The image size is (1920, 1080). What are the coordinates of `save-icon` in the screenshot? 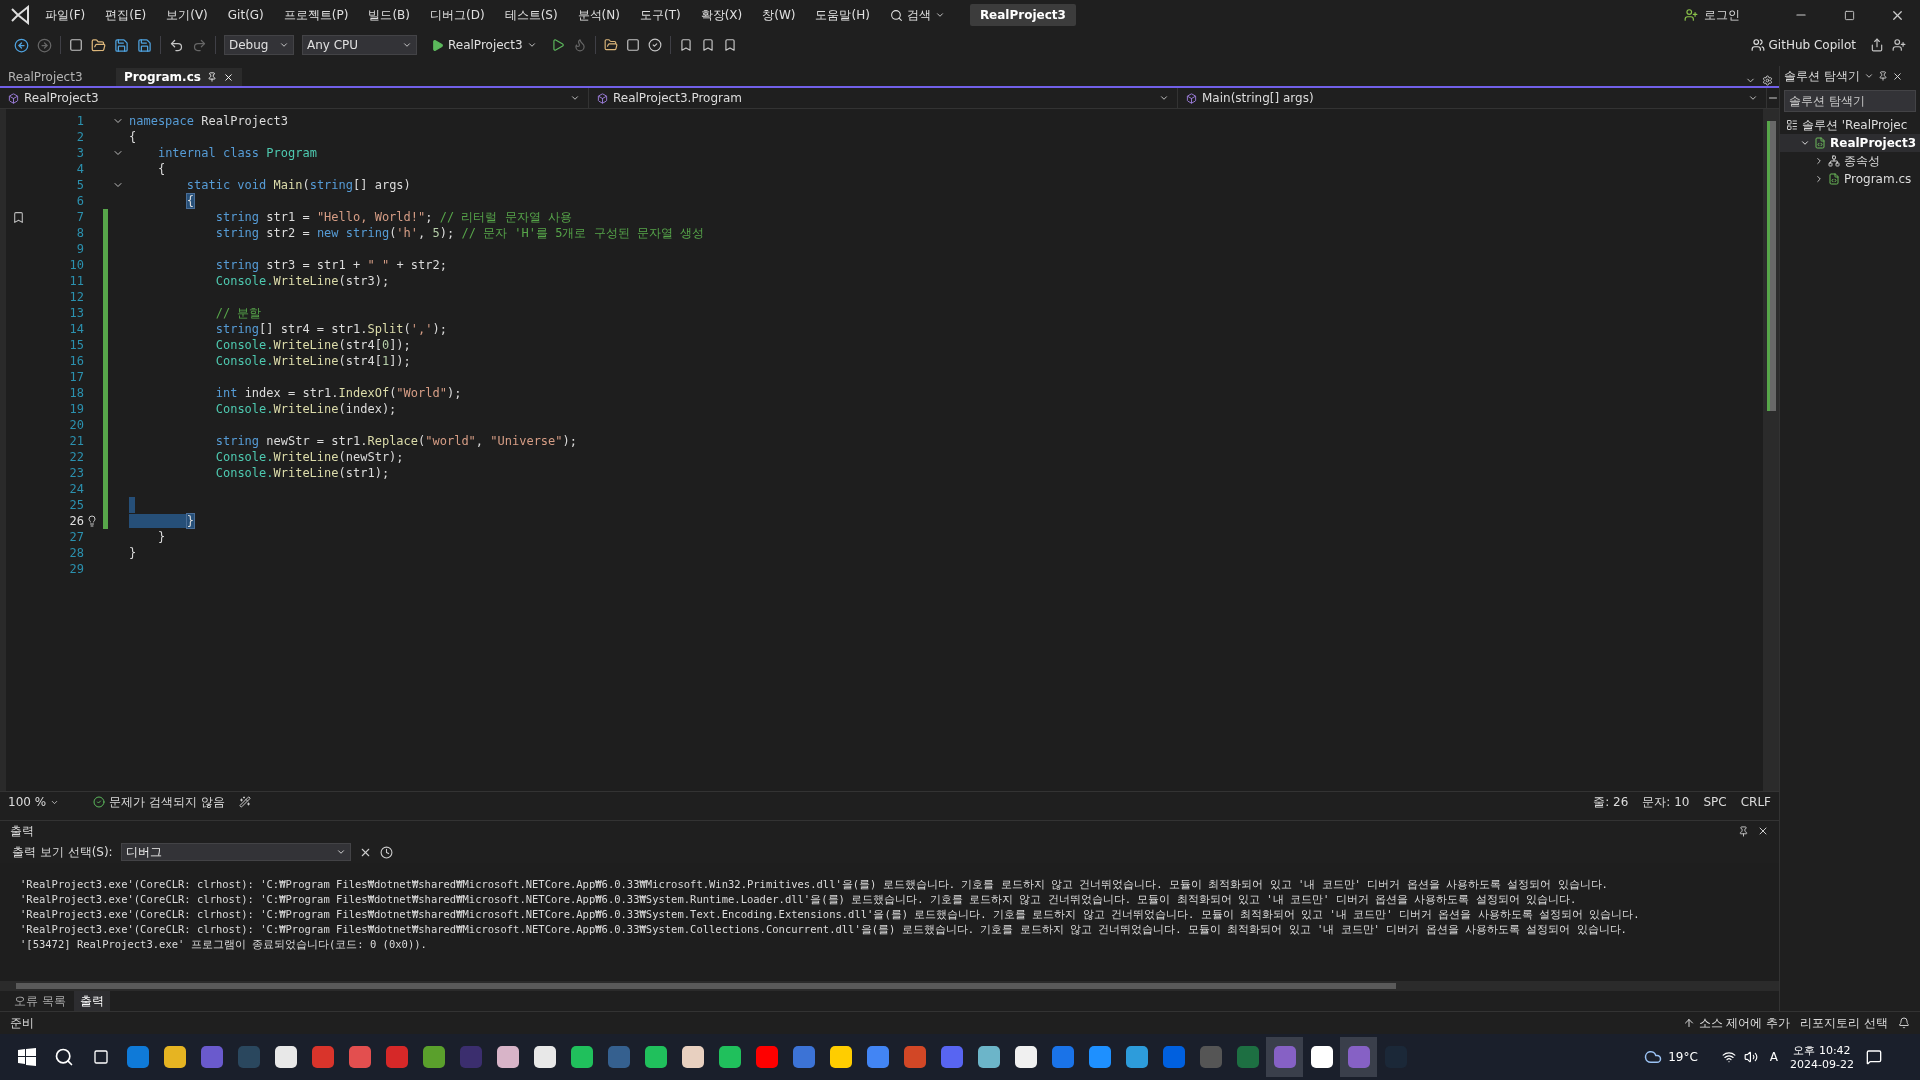 It's located at (121, 45).